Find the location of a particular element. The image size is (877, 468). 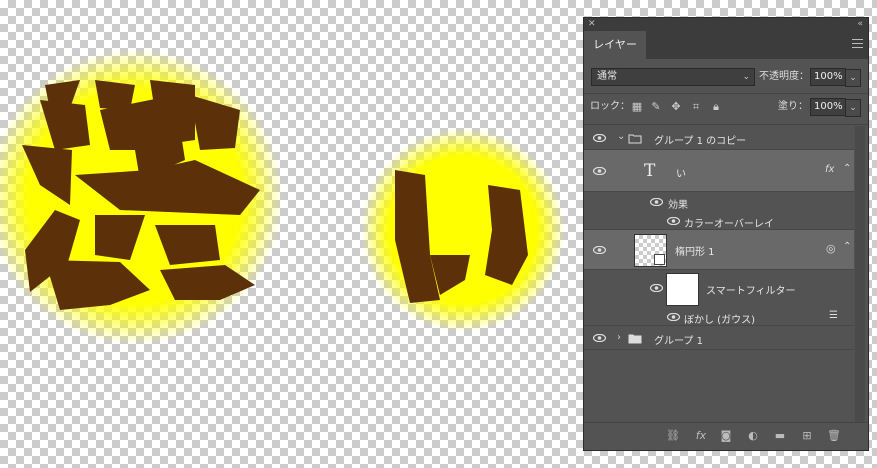

layers-scrollbar is located at coordinates (860, 274).